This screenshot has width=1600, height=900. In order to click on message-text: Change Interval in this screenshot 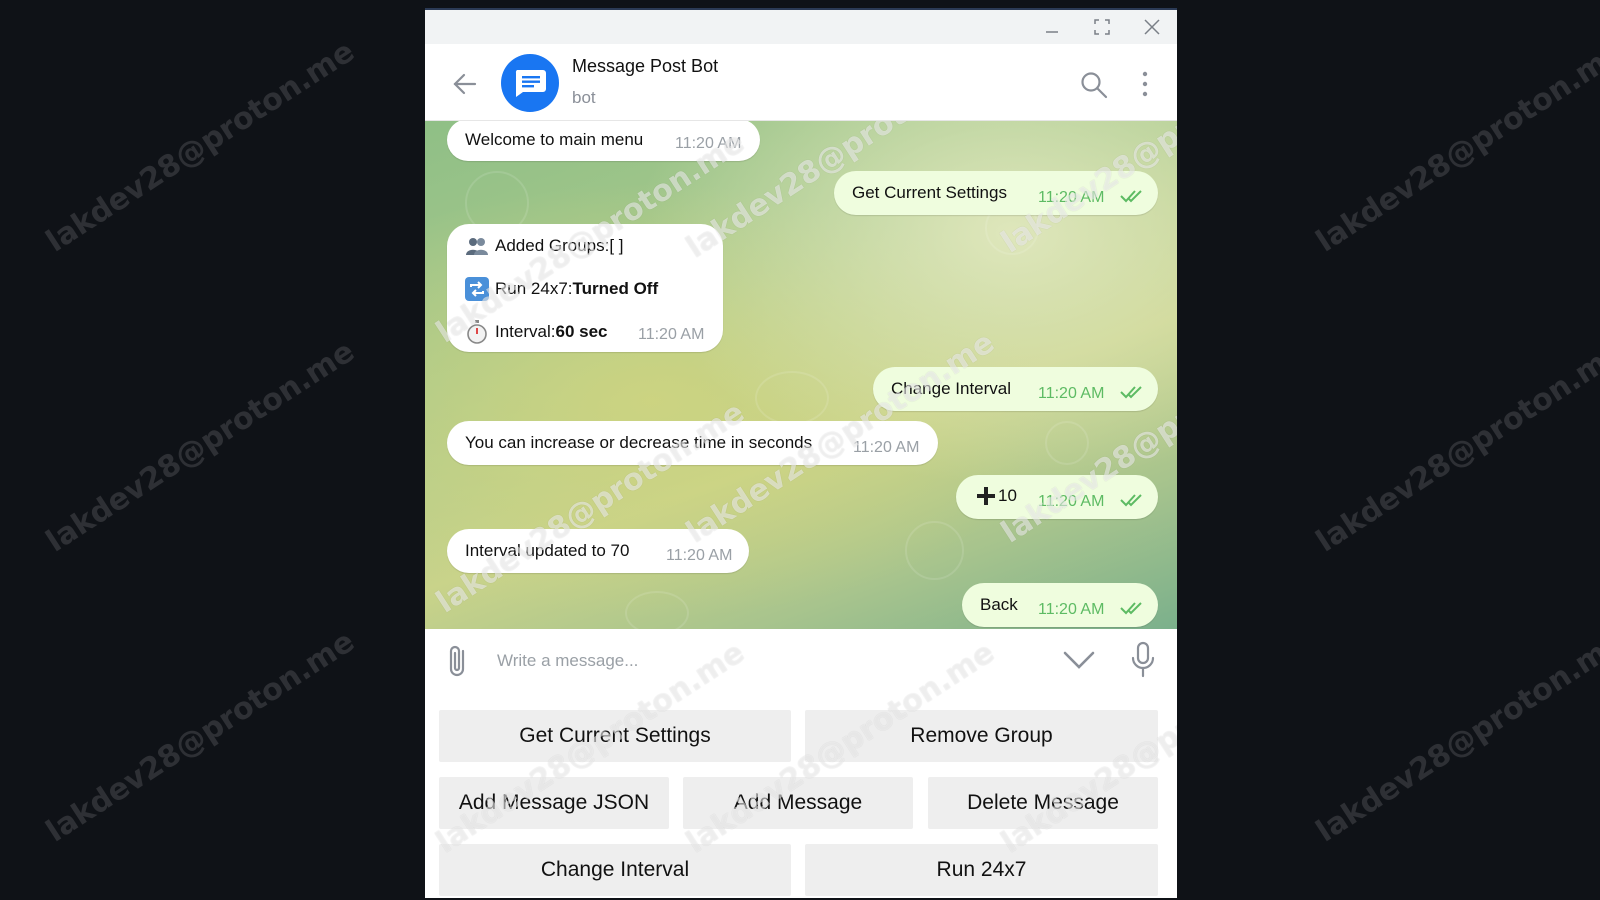, I will do `click(951, 388)`.